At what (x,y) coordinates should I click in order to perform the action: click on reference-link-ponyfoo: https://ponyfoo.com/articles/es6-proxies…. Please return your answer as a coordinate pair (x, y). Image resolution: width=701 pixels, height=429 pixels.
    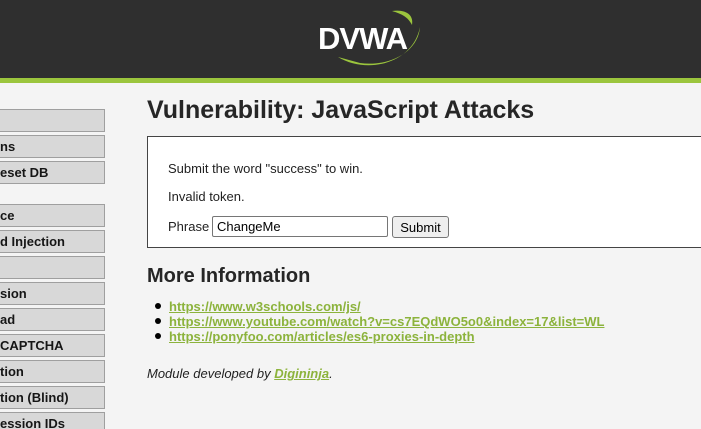
    Looking at the image, I should click on (322, 336).